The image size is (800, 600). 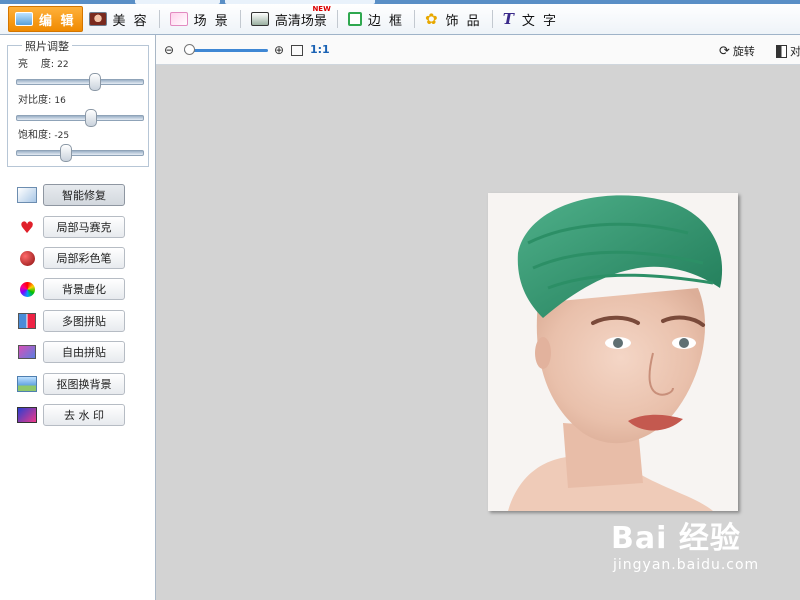 I want to click on tool-row-mosaic: ♥ 局部马赛克, so click(x=76, y=227).